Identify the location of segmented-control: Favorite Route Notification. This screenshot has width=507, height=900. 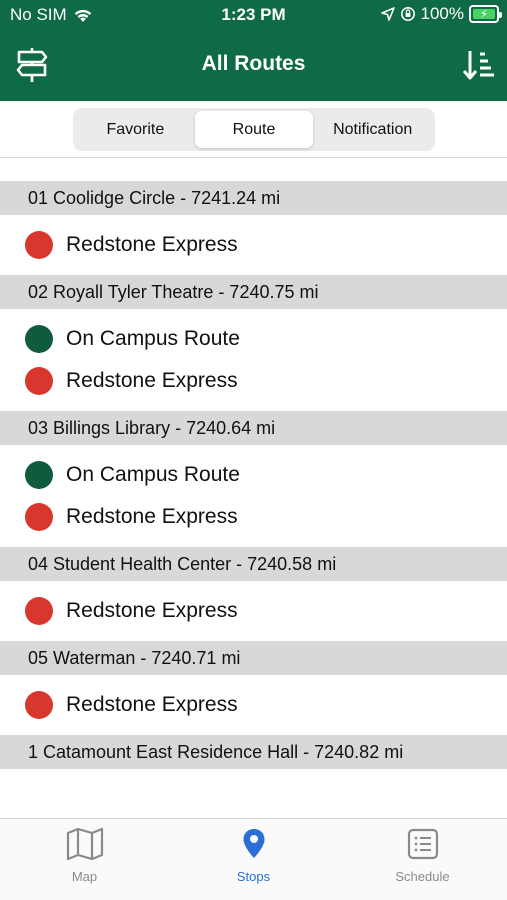
(254, 129).